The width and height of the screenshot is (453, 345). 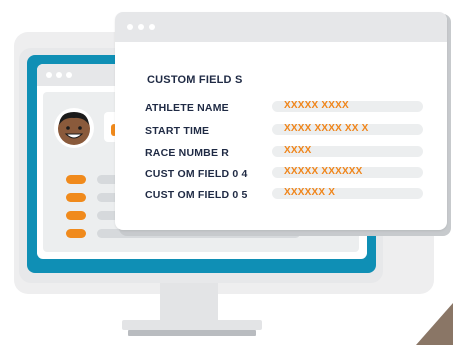 I want to click on field-value-text: XXXXXX X, so click(x=310, y=192).